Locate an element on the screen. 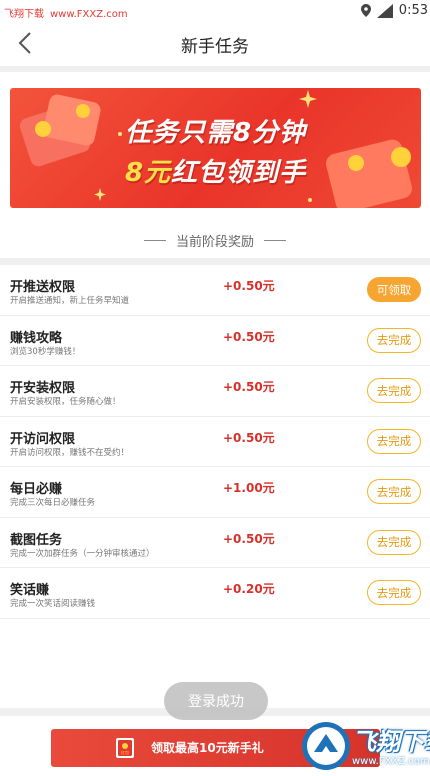 The width and height of the screenshot is (430, 776). watermark-logo-url: www.FXXZ.com is located at coordinates (391, 761).